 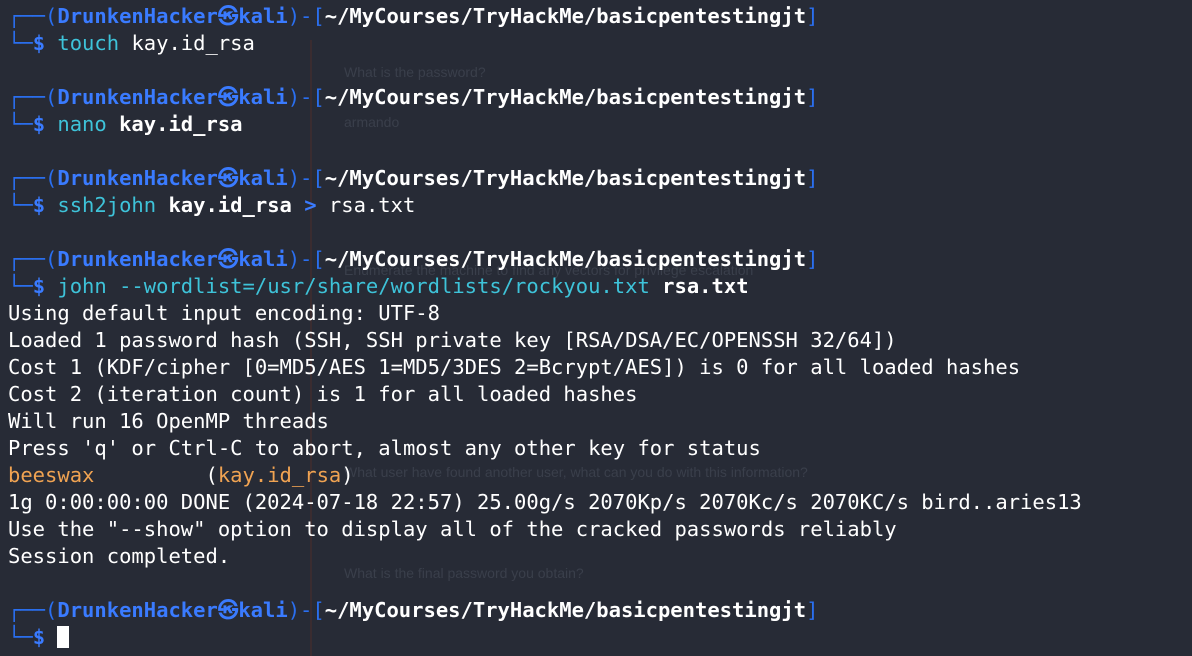 What do you see at coordinates (107, 205) in the screenshot?
I see `command-name: ssh2john` at bounding box center [107, 205].